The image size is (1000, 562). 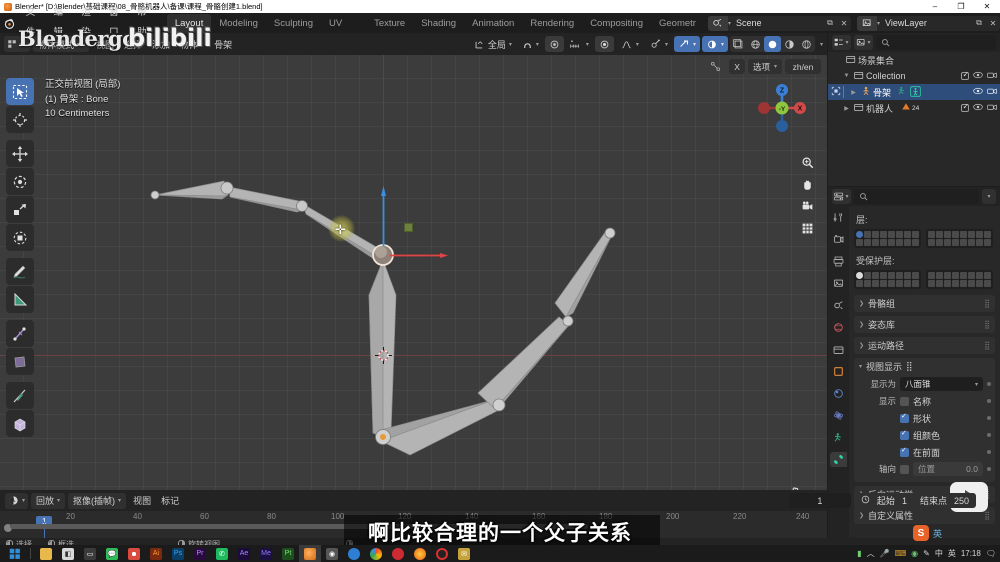 I want to click on timeline-editor-type-button: ▾, so click(x=17, y=500).